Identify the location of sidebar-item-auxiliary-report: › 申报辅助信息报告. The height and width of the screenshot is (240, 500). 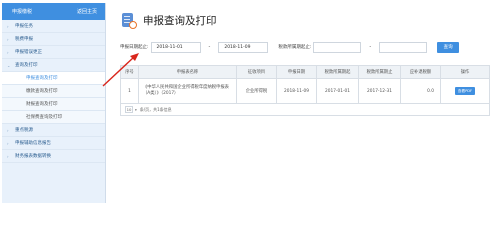
(53, 143).